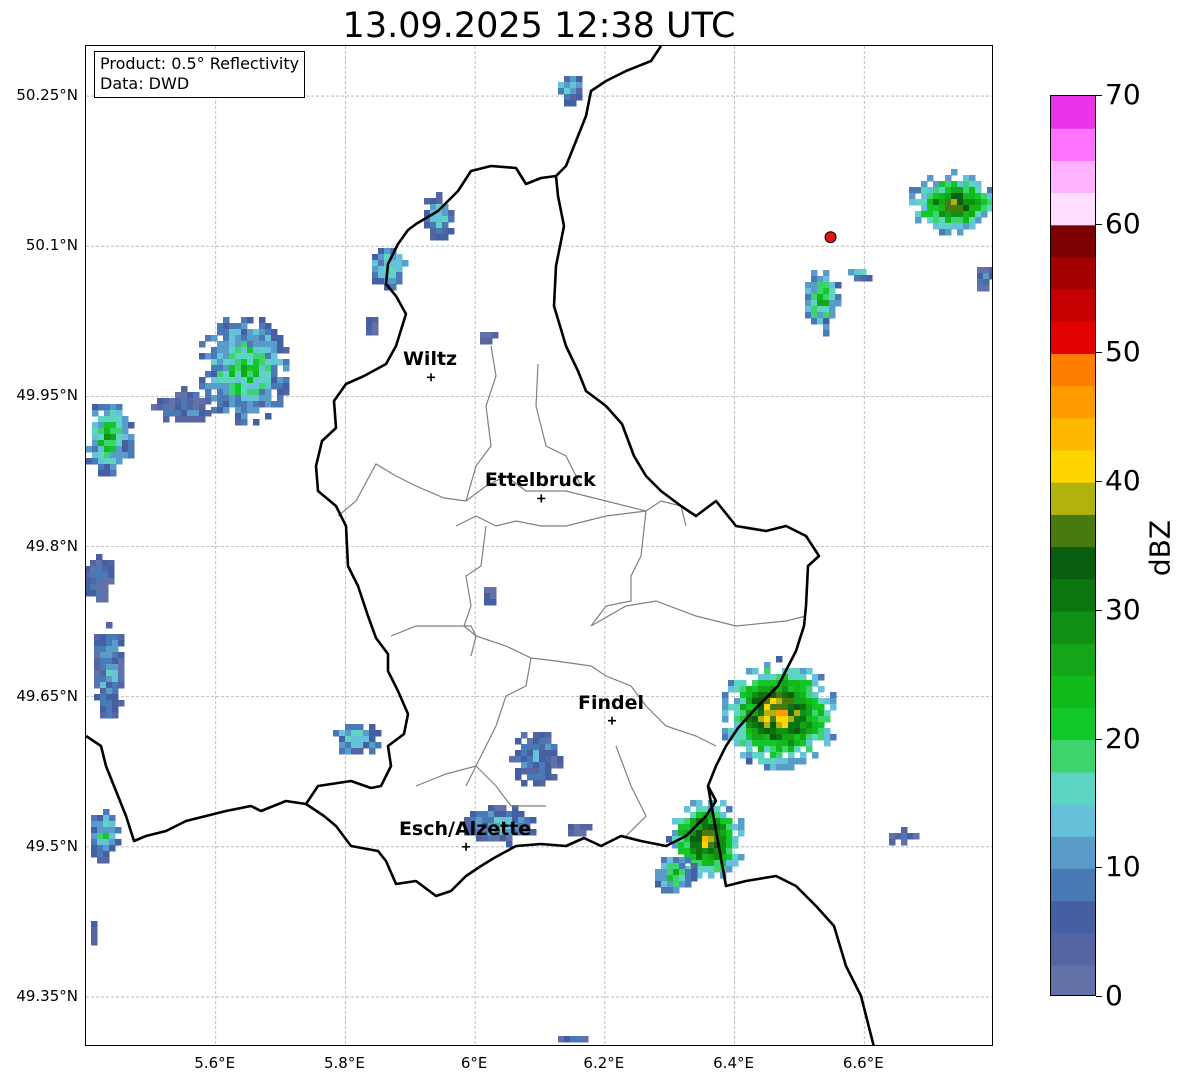 This screenshot has height=1081, width=1184. I want to click on colorbar-tick-label: 60, so click(1123, 223).